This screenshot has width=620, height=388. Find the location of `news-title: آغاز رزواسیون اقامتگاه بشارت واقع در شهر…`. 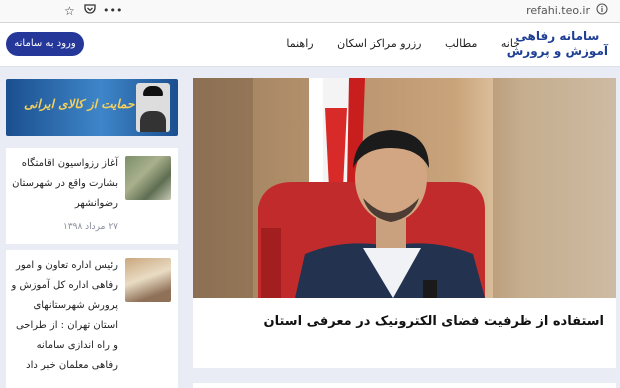

news-title: آغاز رزواسیون اقامتگاه بشارت واقع در شهر… is located at coordinates (64, 184).